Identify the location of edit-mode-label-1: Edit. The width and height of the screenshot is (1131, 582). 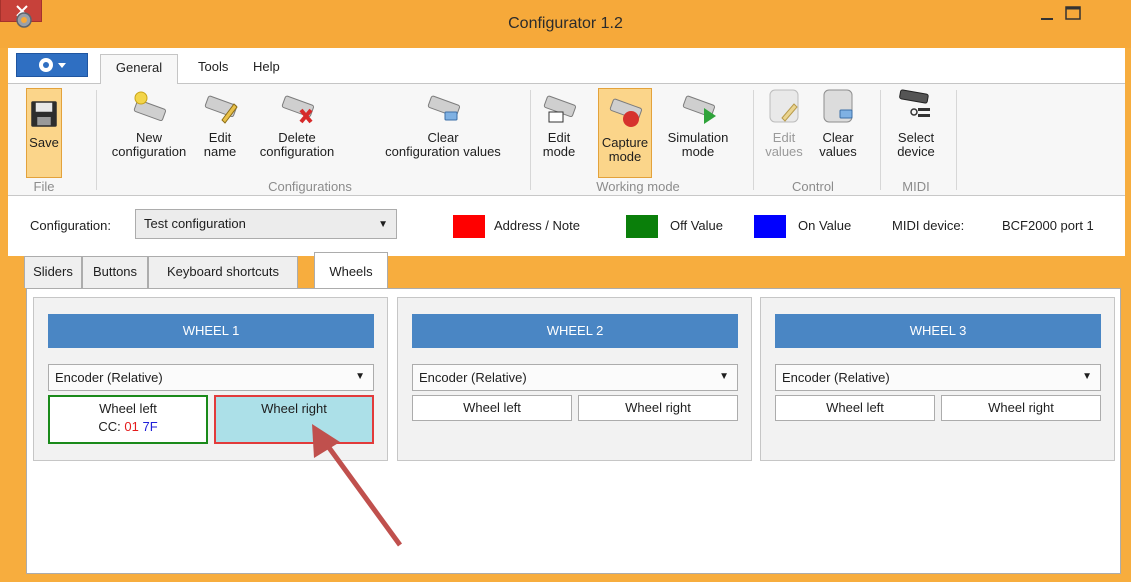
(559, 137).